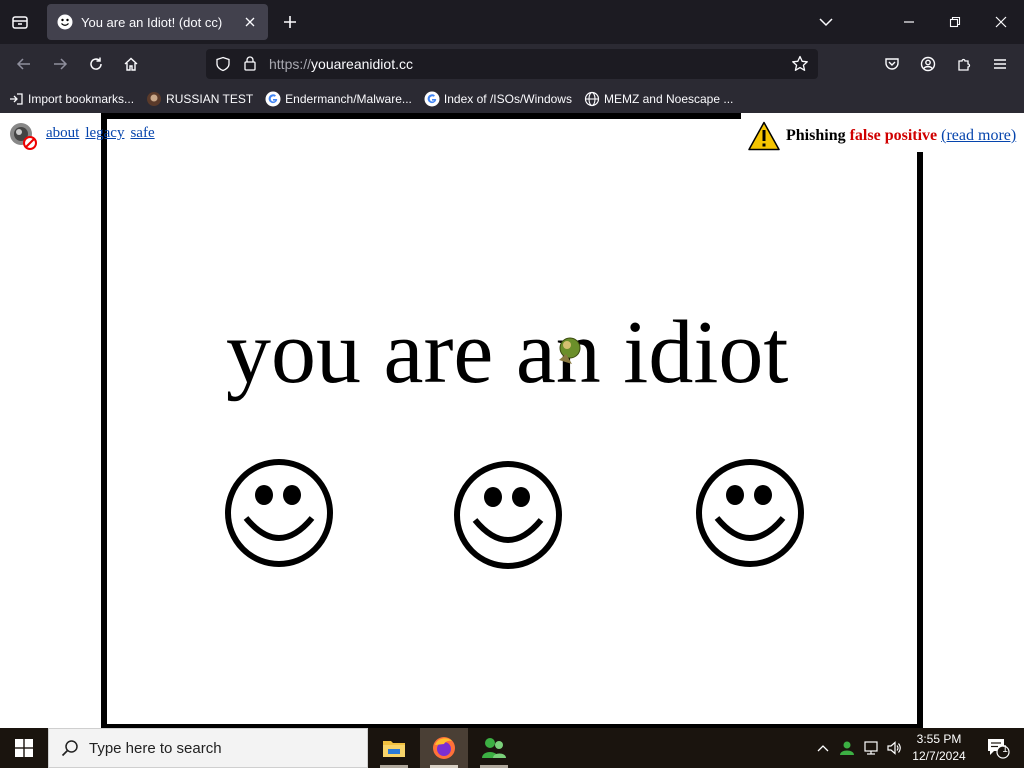 The height and width of the screenshot is (768, 1024). I want to click on minimize-button, so click(909, 22).